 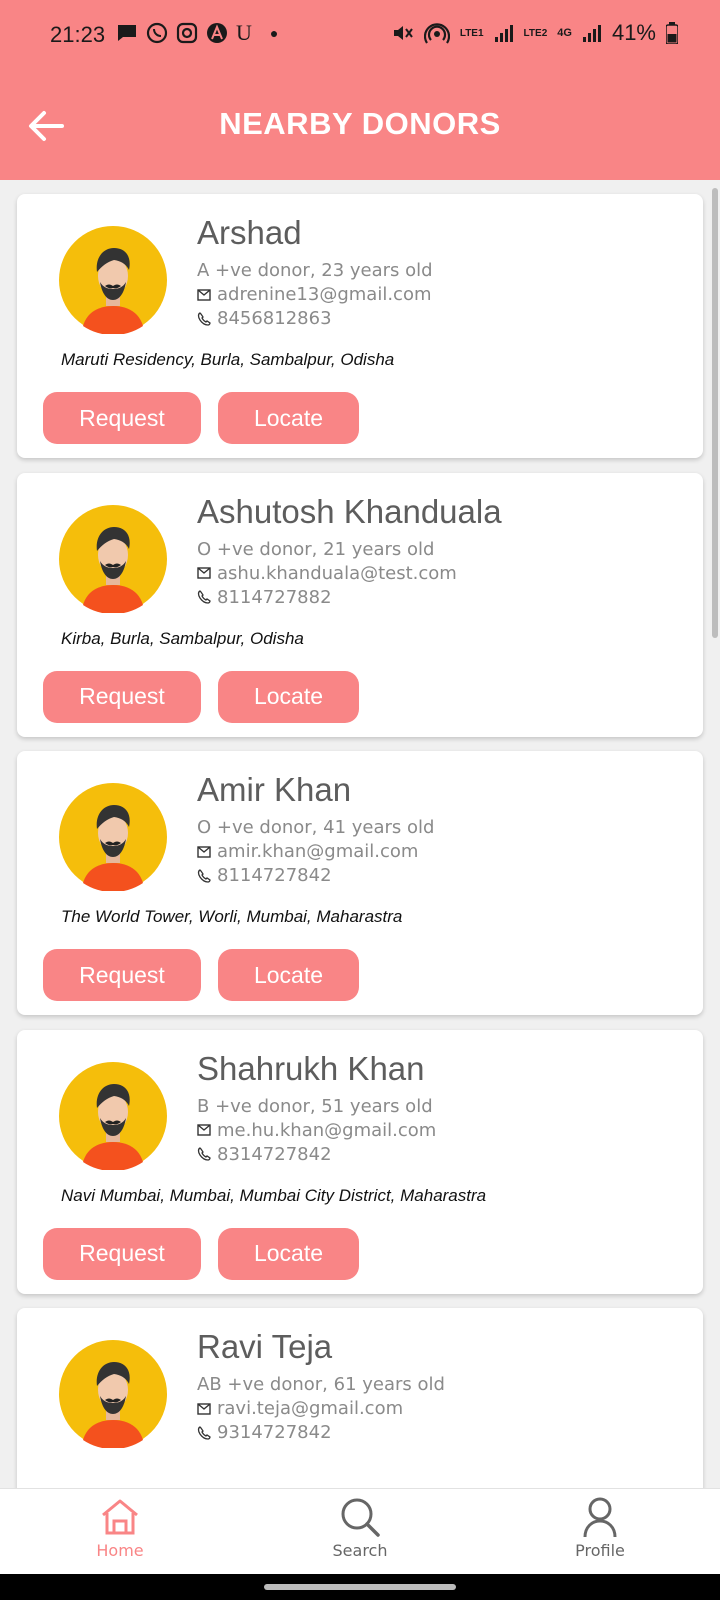 I want to click on status-time: 21:23, so click(x=78, y=34).